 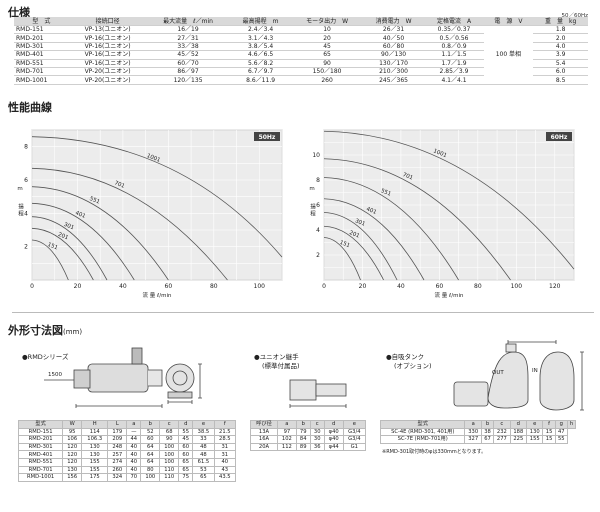 I want to click on union-row: 16A 102 84 30 φ40 G3/4, so click(x=308, y=439).